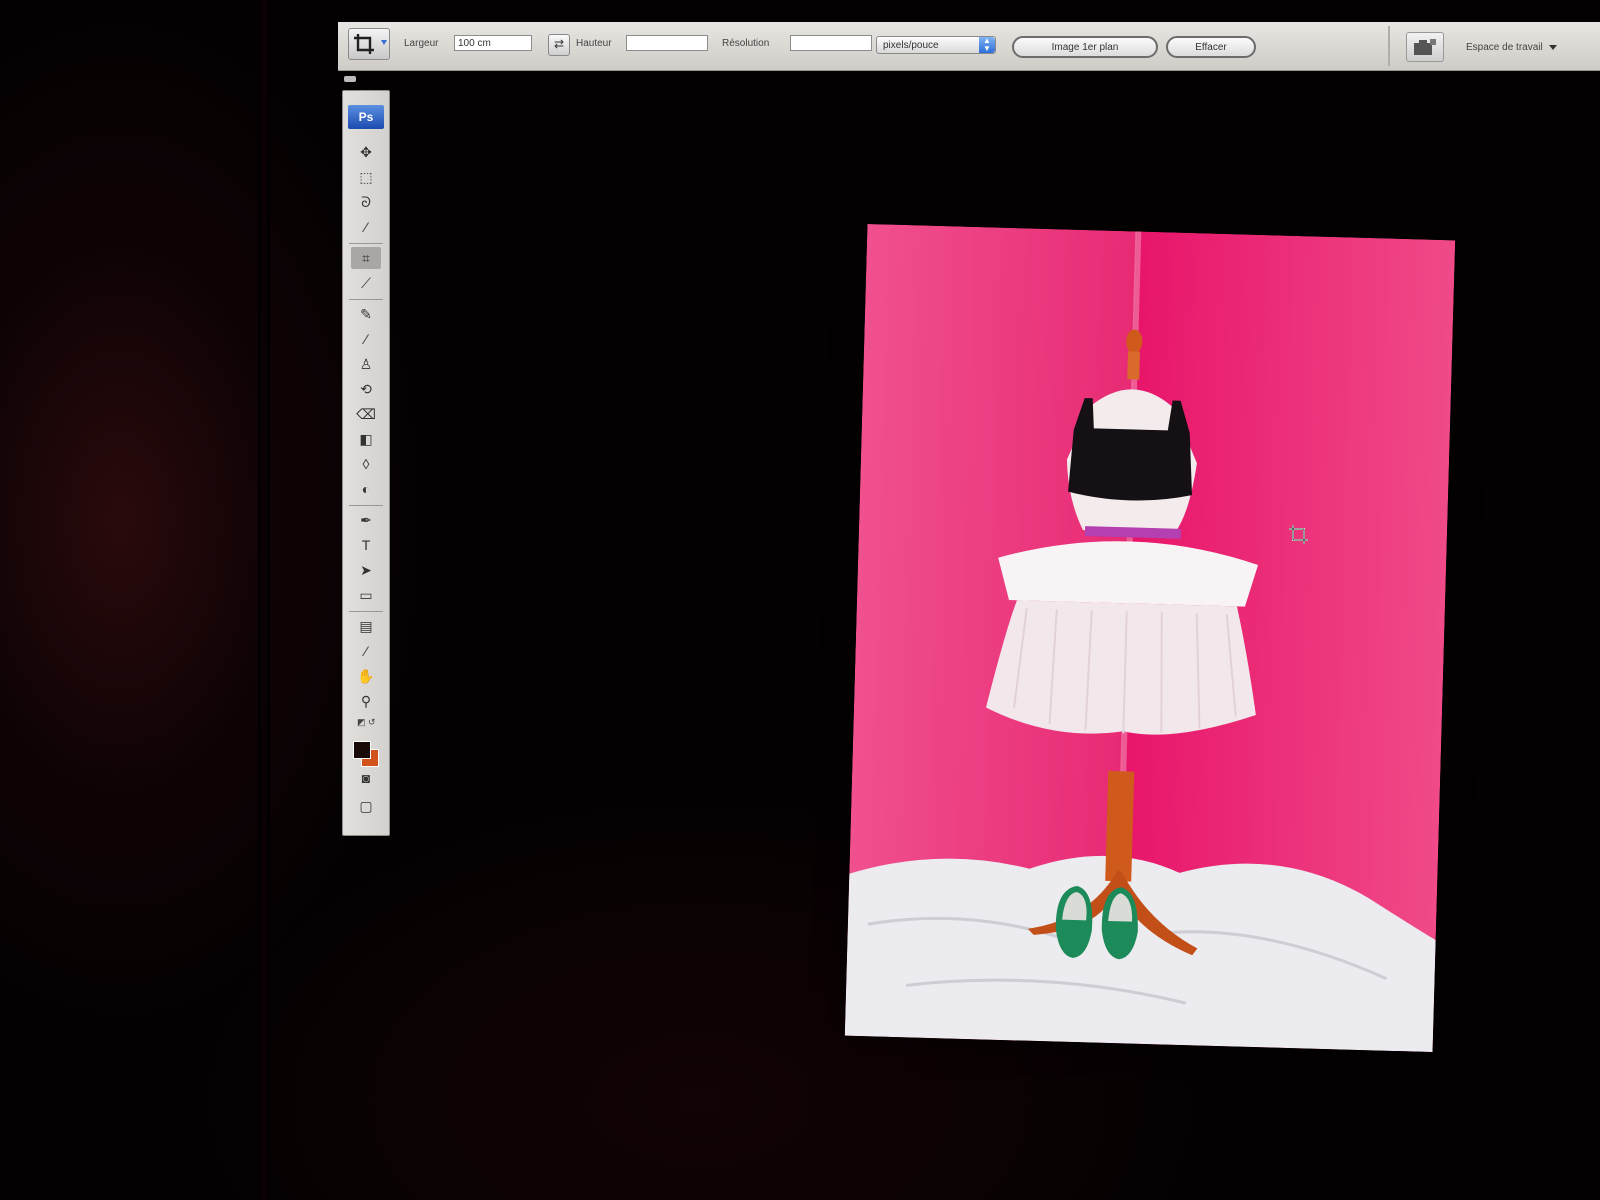 The height and width of the screenshot is (1200, 1600). What do you see at coordinates (366, 778) in the screenshot?
I see `quick-mask-icon: ◙` at bounding box center [366, 778].